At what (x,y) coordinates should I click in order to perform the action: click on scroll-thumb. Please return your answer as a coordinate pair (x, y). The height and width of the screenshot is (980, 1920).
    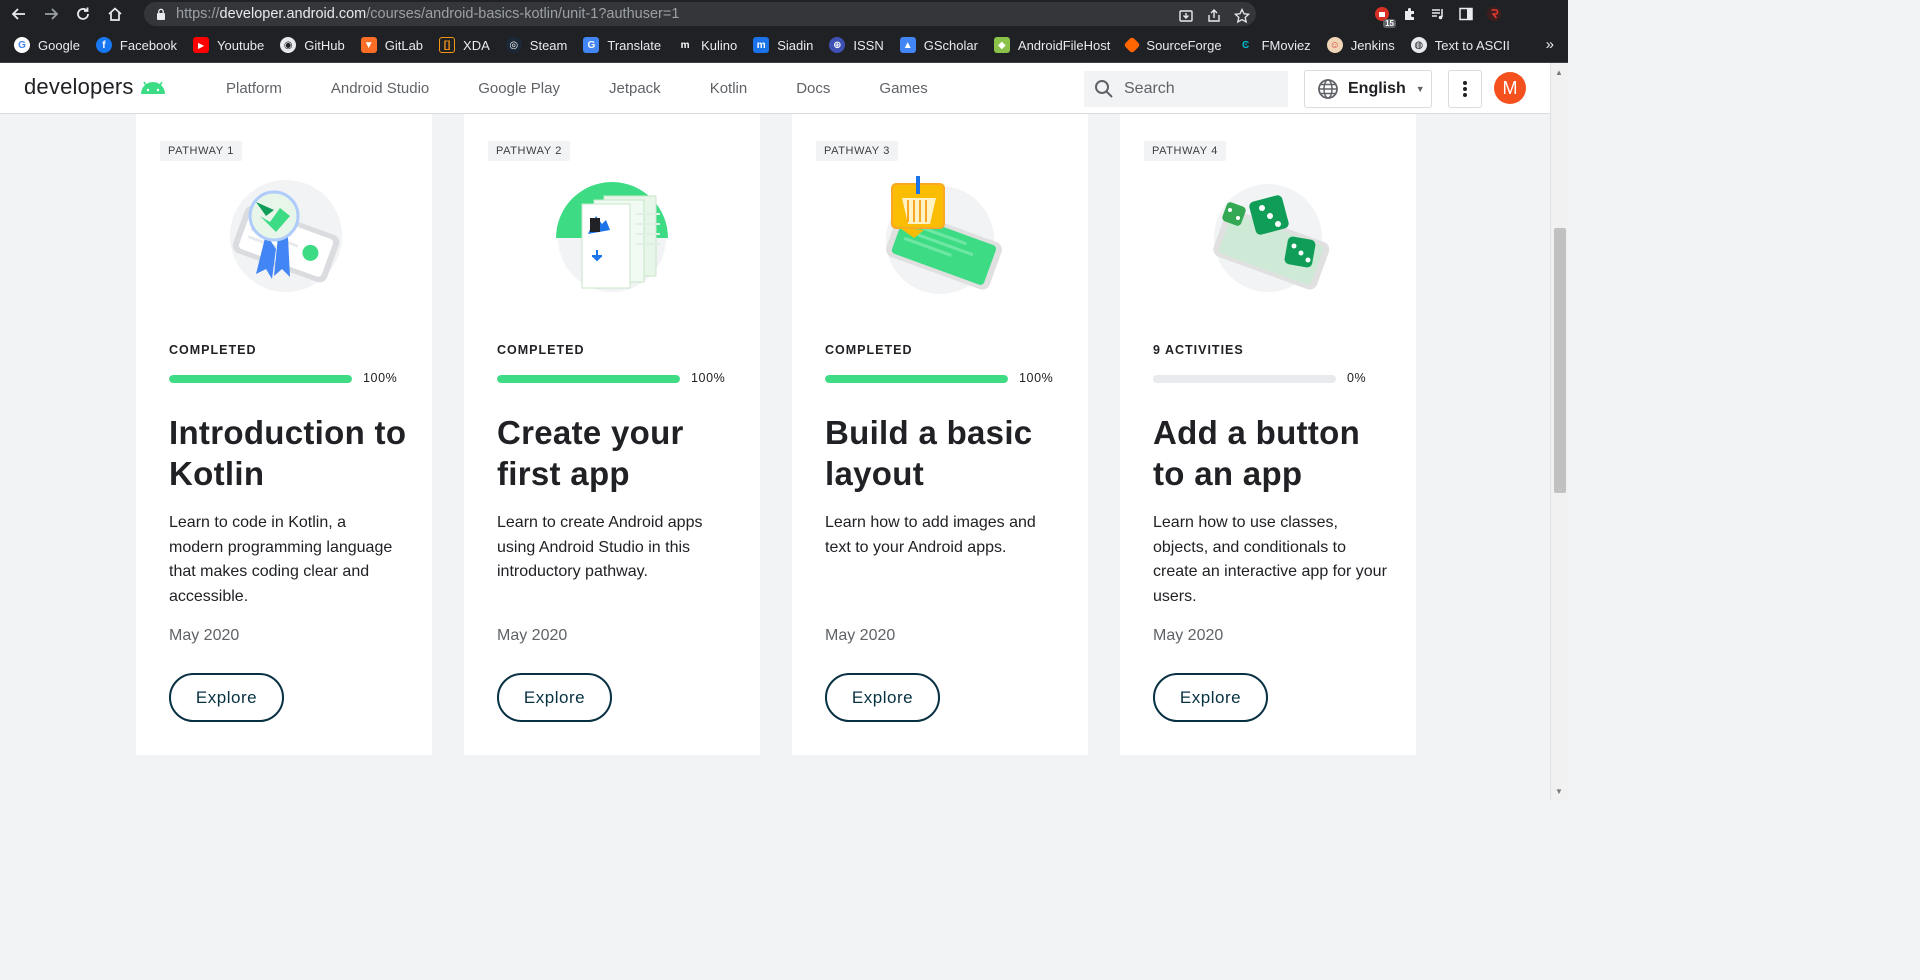
    Looking at the image, I should click on (1560, 360).